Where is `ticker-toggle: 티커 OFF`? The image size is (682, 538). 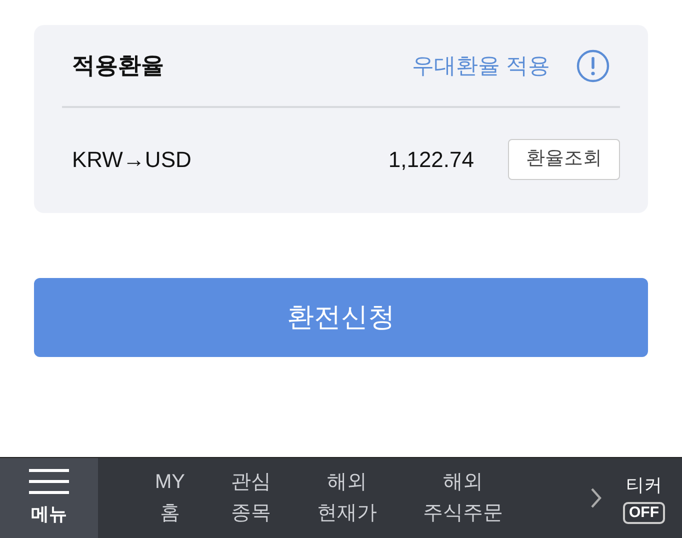 ticker-toggle: 티커 OFF is located at coordinates (644, 498).